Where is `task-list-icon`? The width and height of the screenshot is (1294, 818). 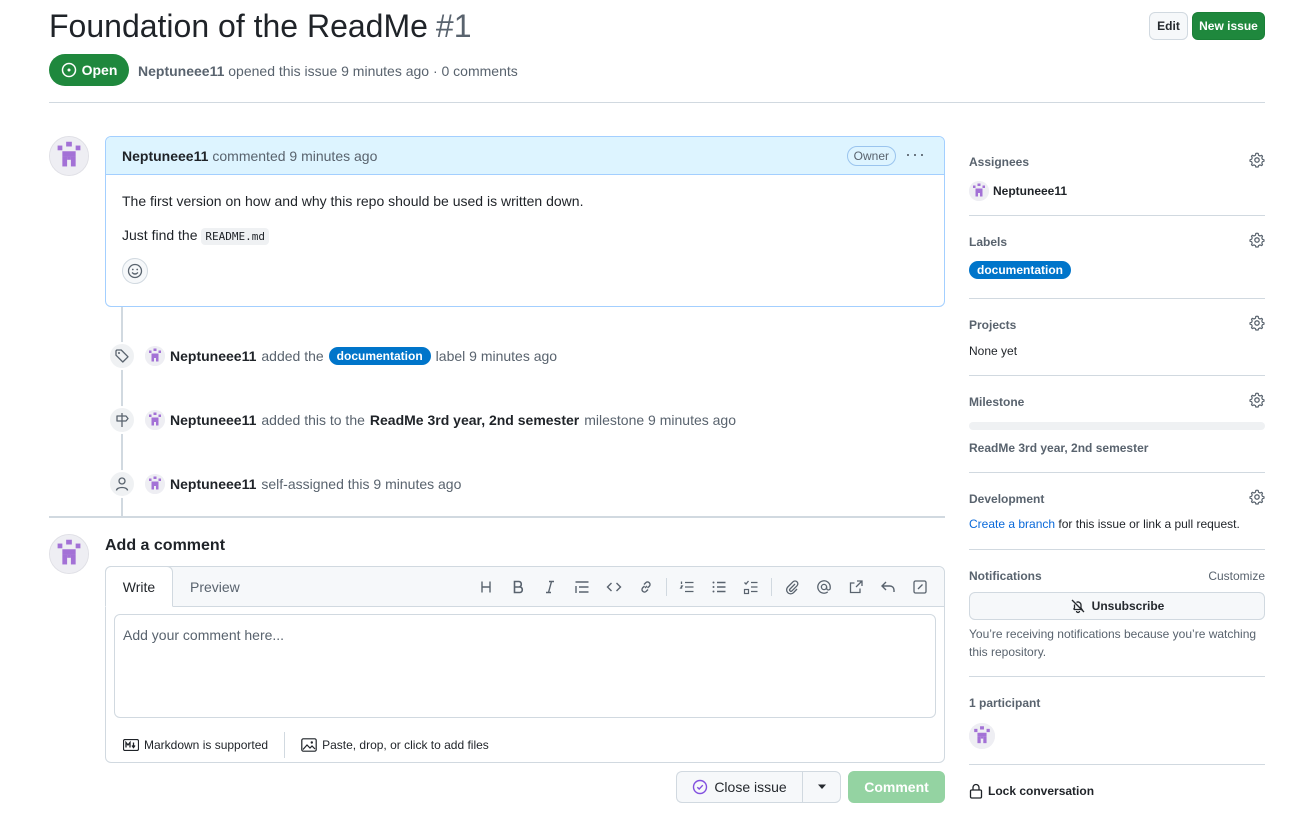 task-list-icon is located at coordinates (751, 587).